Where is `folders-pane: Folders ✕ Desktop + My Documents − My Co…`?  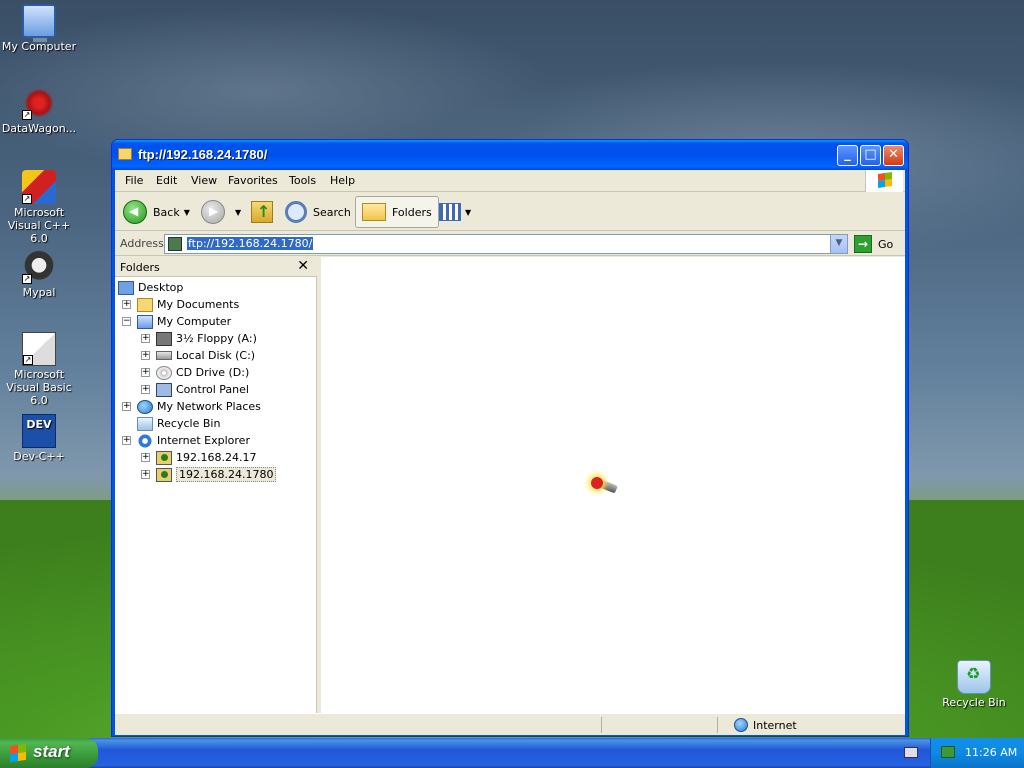
folders-pane: Folders ✕ Desktop + My Documents − My Co… is located at coordinates (216, 485).